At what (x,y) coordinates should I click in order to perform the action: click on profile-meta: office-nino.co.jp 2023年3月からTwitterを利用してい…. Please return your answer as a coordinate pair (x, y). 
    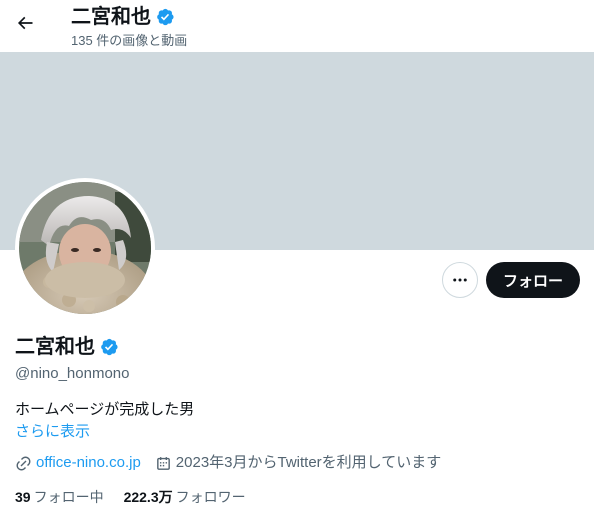
    Looking at the image, I should click on (235, 463).